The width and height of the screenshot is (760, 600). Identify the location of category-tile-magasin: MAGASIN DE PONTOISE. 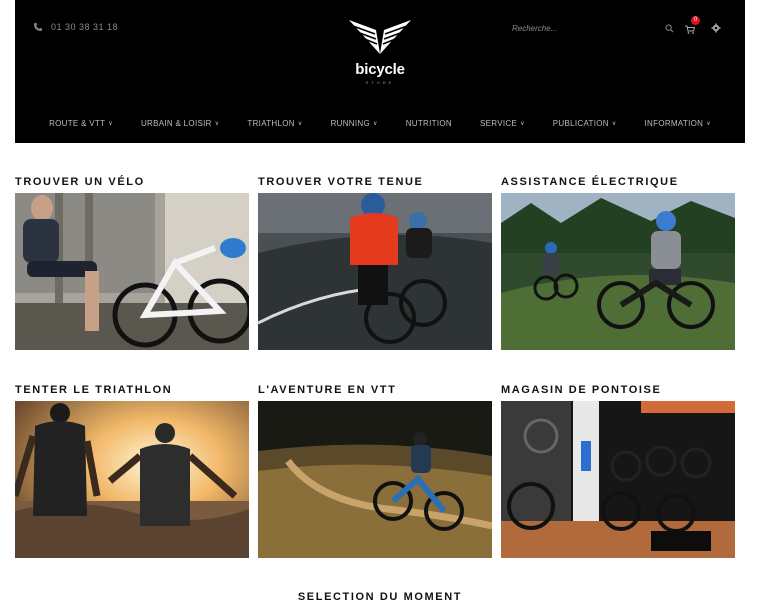
(618, 470).